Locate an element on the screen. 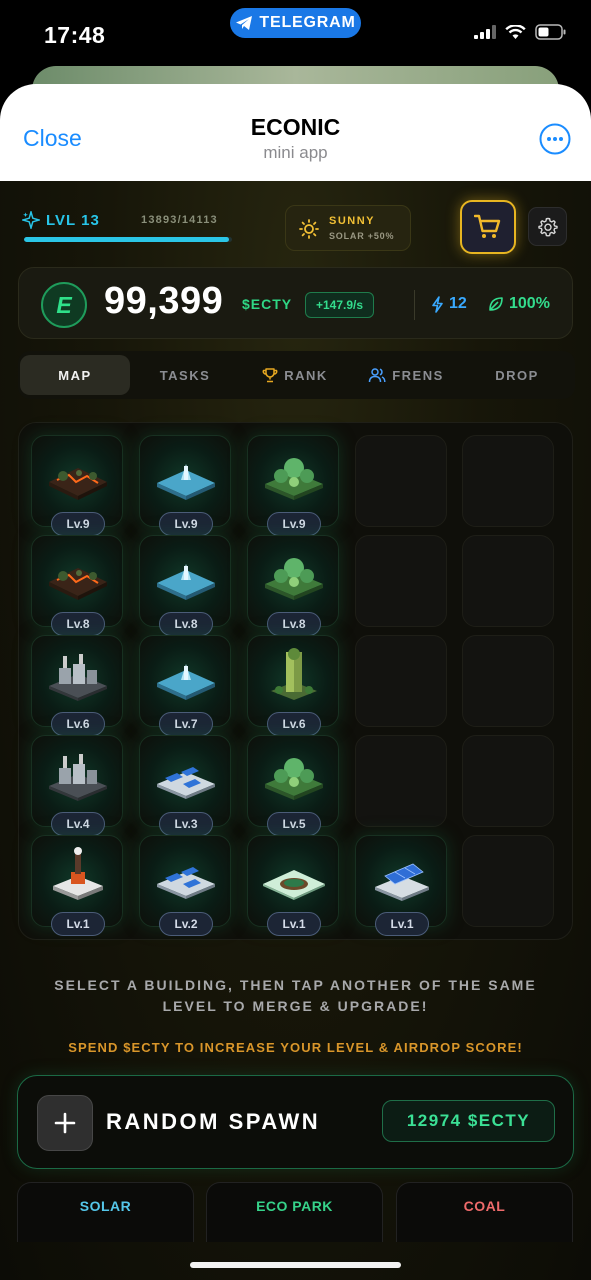 The width and height of the screenshot is (591, 1280). telegram-pill: TELEGRAM is located at coordinates (295, 23).